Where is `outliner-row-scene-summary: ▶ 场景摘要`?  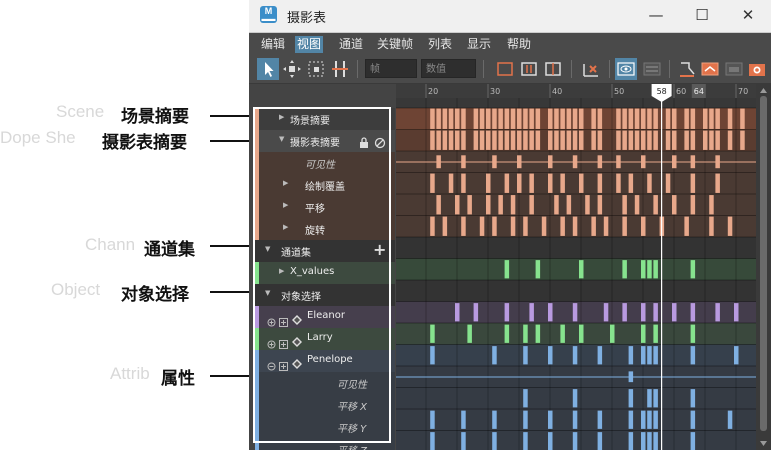 outliner-row-scene-summary: ▶ 场景摘要 is located at coordinates (325, 119).